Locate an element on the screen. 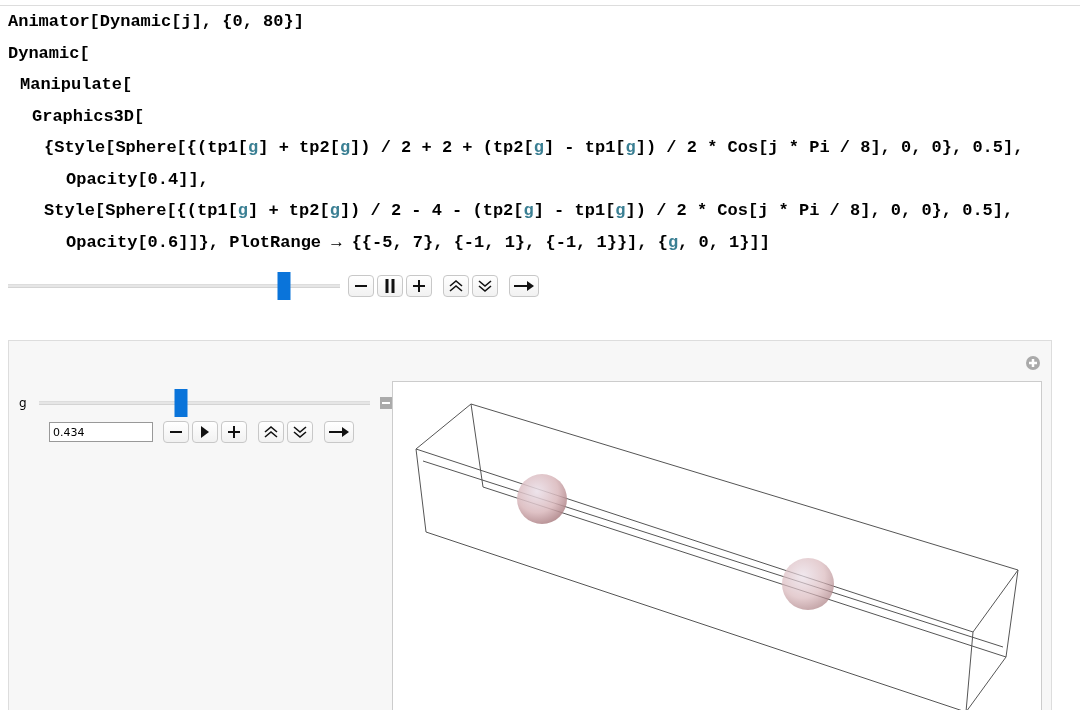 The height and width of the screenshot is (710, 1080). code-line: Style[Sphere[{(tp1[g] + tp2[g]) / 2 - 4 - (tp2[g] - tp1[g]) / 2 * Cos[j * Pi / 8], 0, 0}, 0.5], is located at coordinates (529, 211).